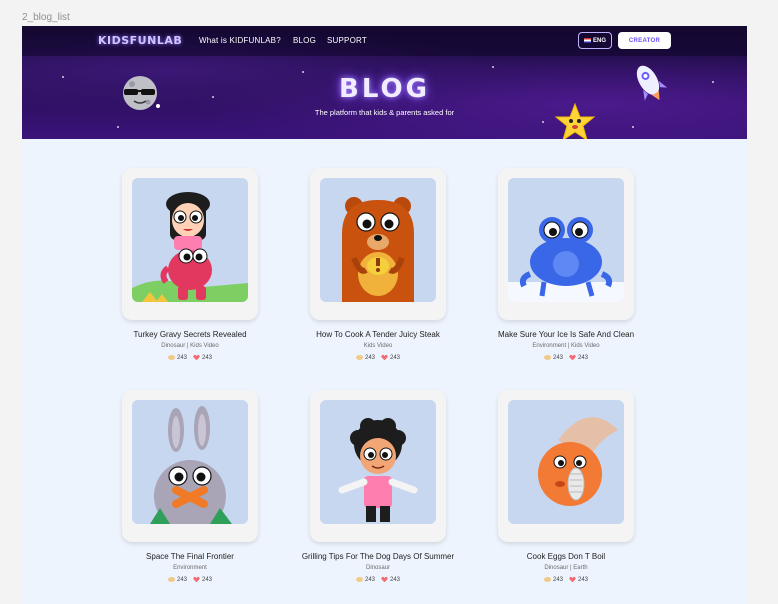  Describe the element at coordinates (566, 556) in the screenshot. I see `card-title: Cook Eggs Don T Boil` at that location.